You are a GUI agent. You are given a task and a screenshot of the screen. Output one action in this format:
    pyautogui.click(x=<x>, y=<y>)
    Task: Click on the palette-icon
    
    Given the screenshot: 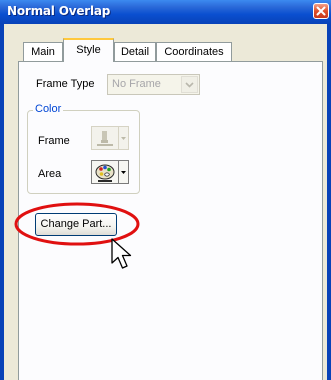 What is the action you would take?
    pyautogui.click(x=105, y=173)
    